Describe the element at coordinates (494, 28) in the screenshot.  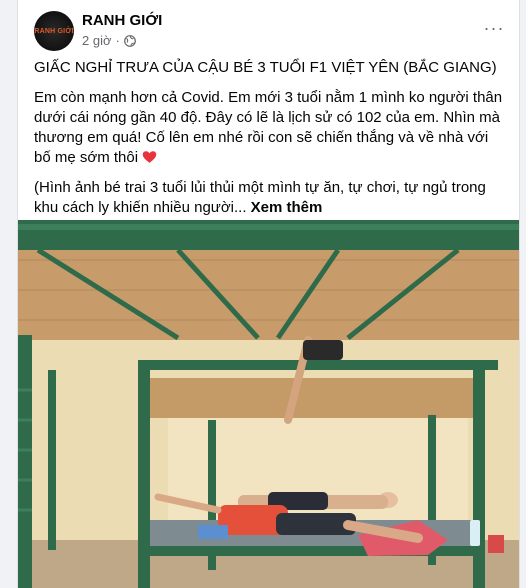
I see `more-options-icon: ···` at that location.